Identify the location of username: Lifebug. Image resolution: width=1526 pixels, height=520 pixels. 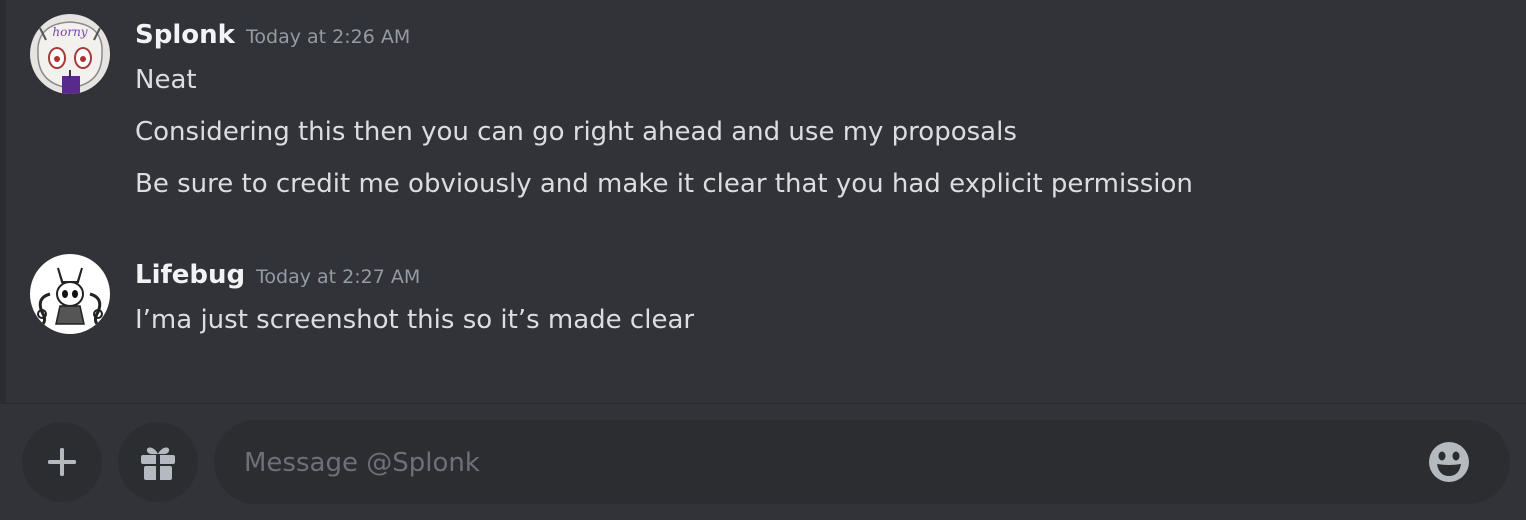
(190, 275).